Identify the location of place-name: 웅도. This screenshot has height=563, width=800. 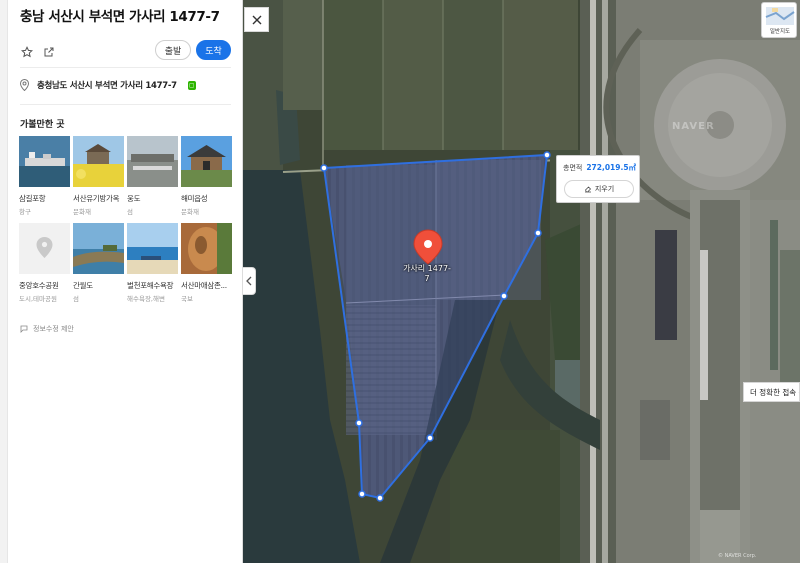
(134, 198).